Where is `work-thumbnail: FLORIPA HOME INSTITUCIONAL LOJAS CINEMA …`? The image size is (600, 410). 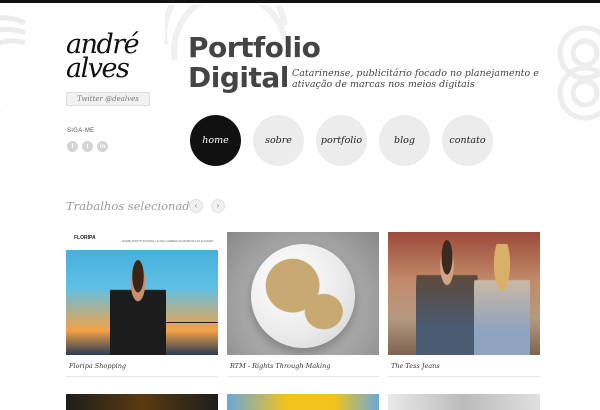 work-thumbnail: FLORIPA HOME INSTITUCIONAL LOJAS CINEMA … is located at coordinates (142, 293).